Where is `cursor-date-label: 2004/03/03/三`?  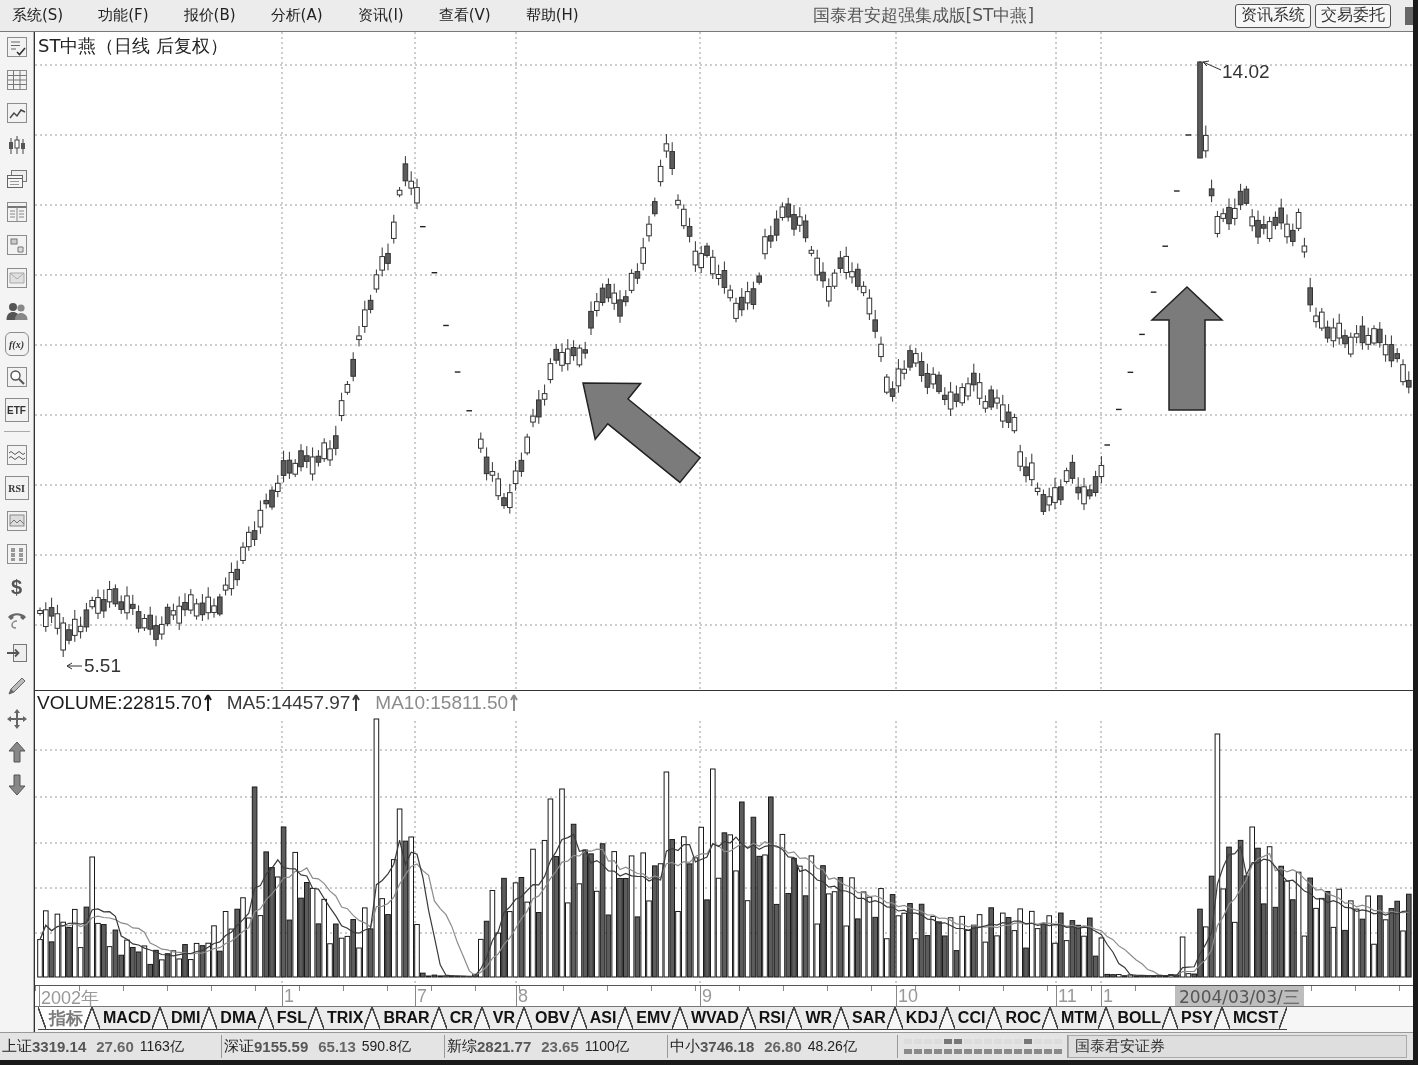 cursor-date-label: 2004/03/03/三 is located at coordinates (1239, 996).